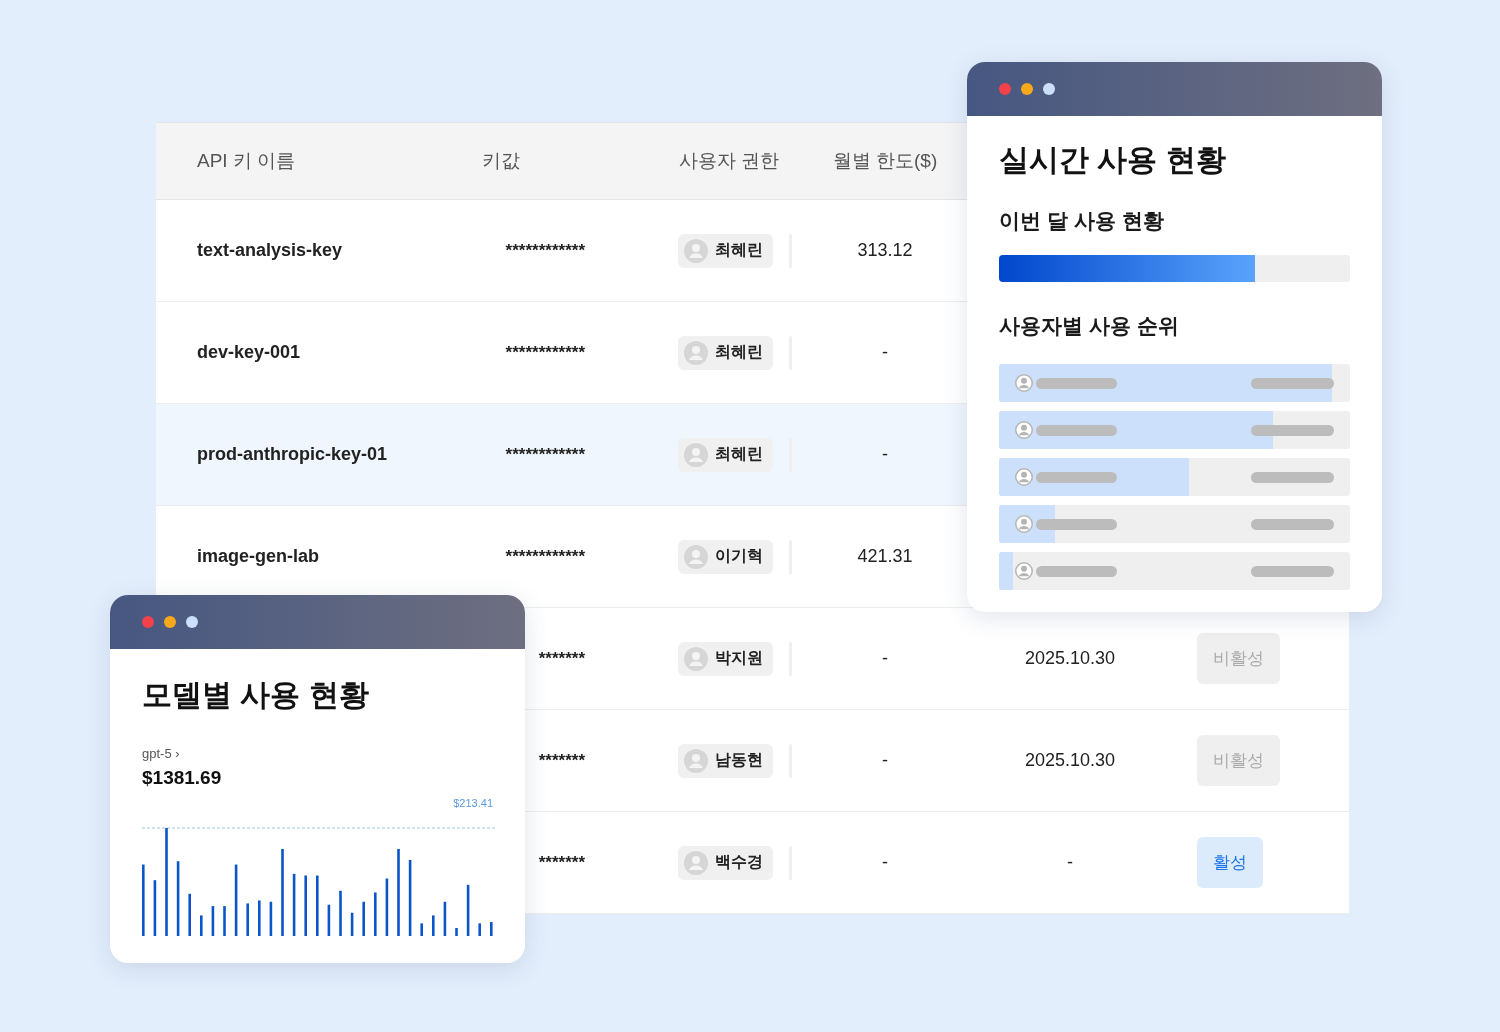 Image resolution: width=1500 pixels, height=1032 pixels. I want to click on user-badge: 이기혁, so click(725, 556).